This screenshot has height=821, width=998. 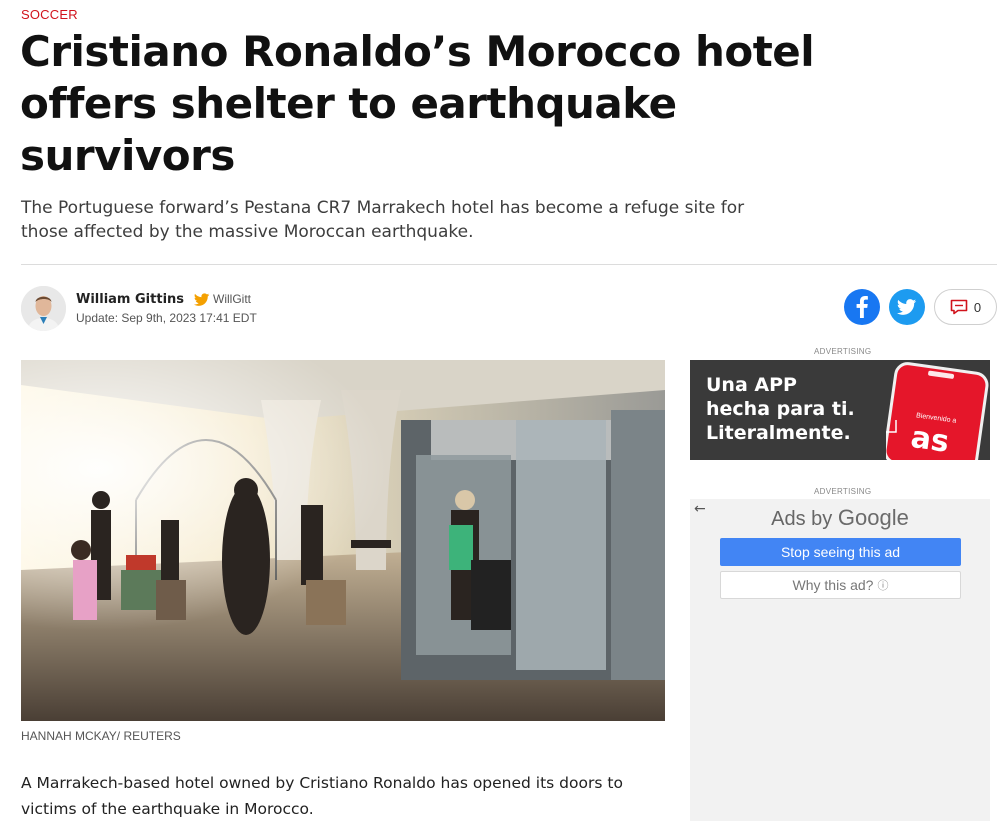 What do you see at coordinates (751, 385) in the screenshot?
I see `app-ad-line: Una APP` at bounding box center [751, 385].